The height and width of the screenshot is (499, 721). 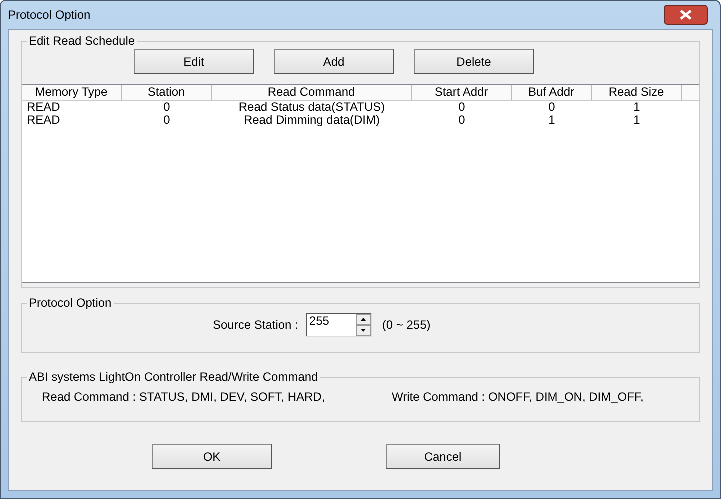 I want to click on column-header: Buf Addr, so click(x=552, y=92).